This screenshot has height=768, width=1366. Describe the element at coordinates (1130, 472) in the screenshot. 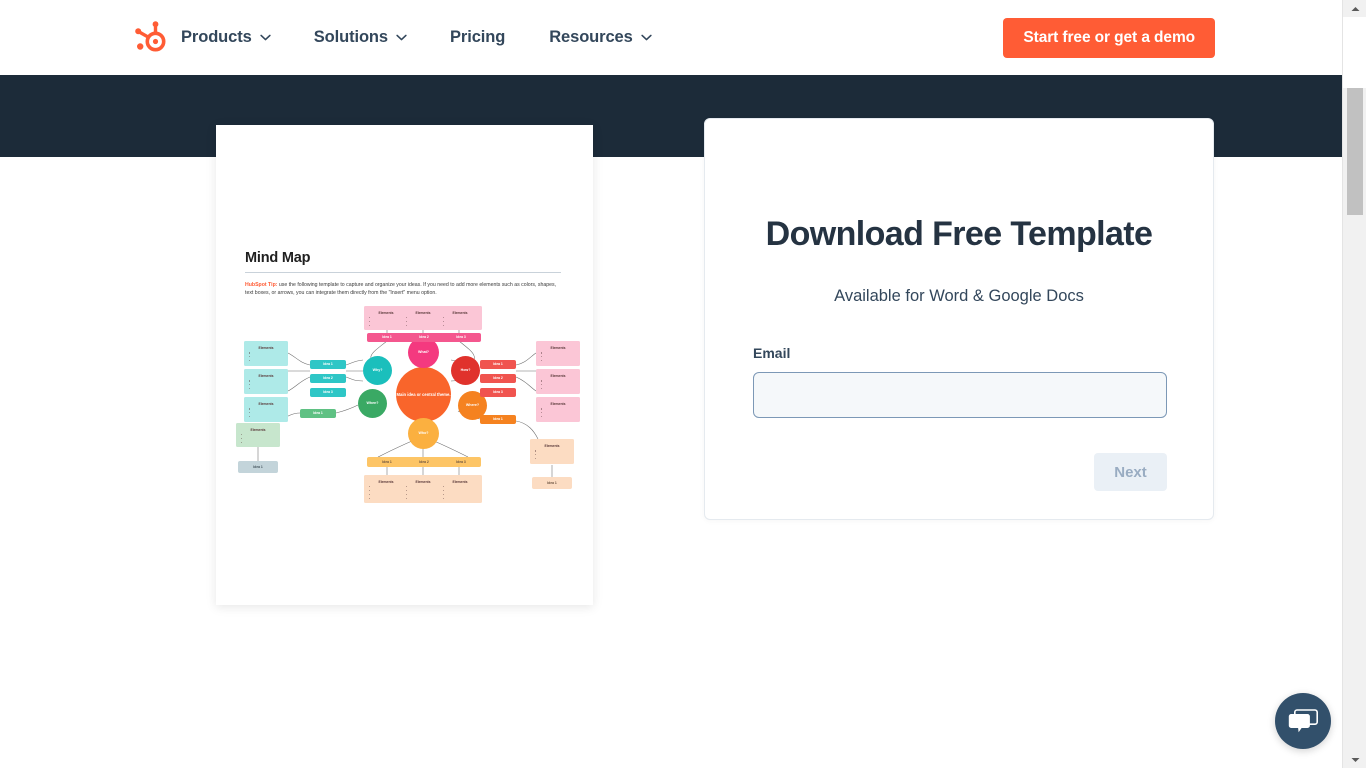

I see `next-button: Next` at that location.